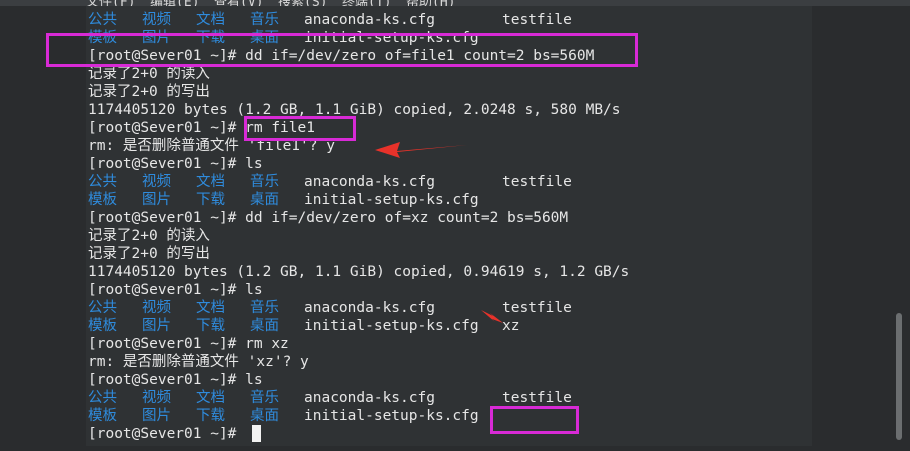 This screenshot has height=451, width=910. I want to click on output-line: rm: 是否删除普通文件 'xz'? y, so click(198, 362).